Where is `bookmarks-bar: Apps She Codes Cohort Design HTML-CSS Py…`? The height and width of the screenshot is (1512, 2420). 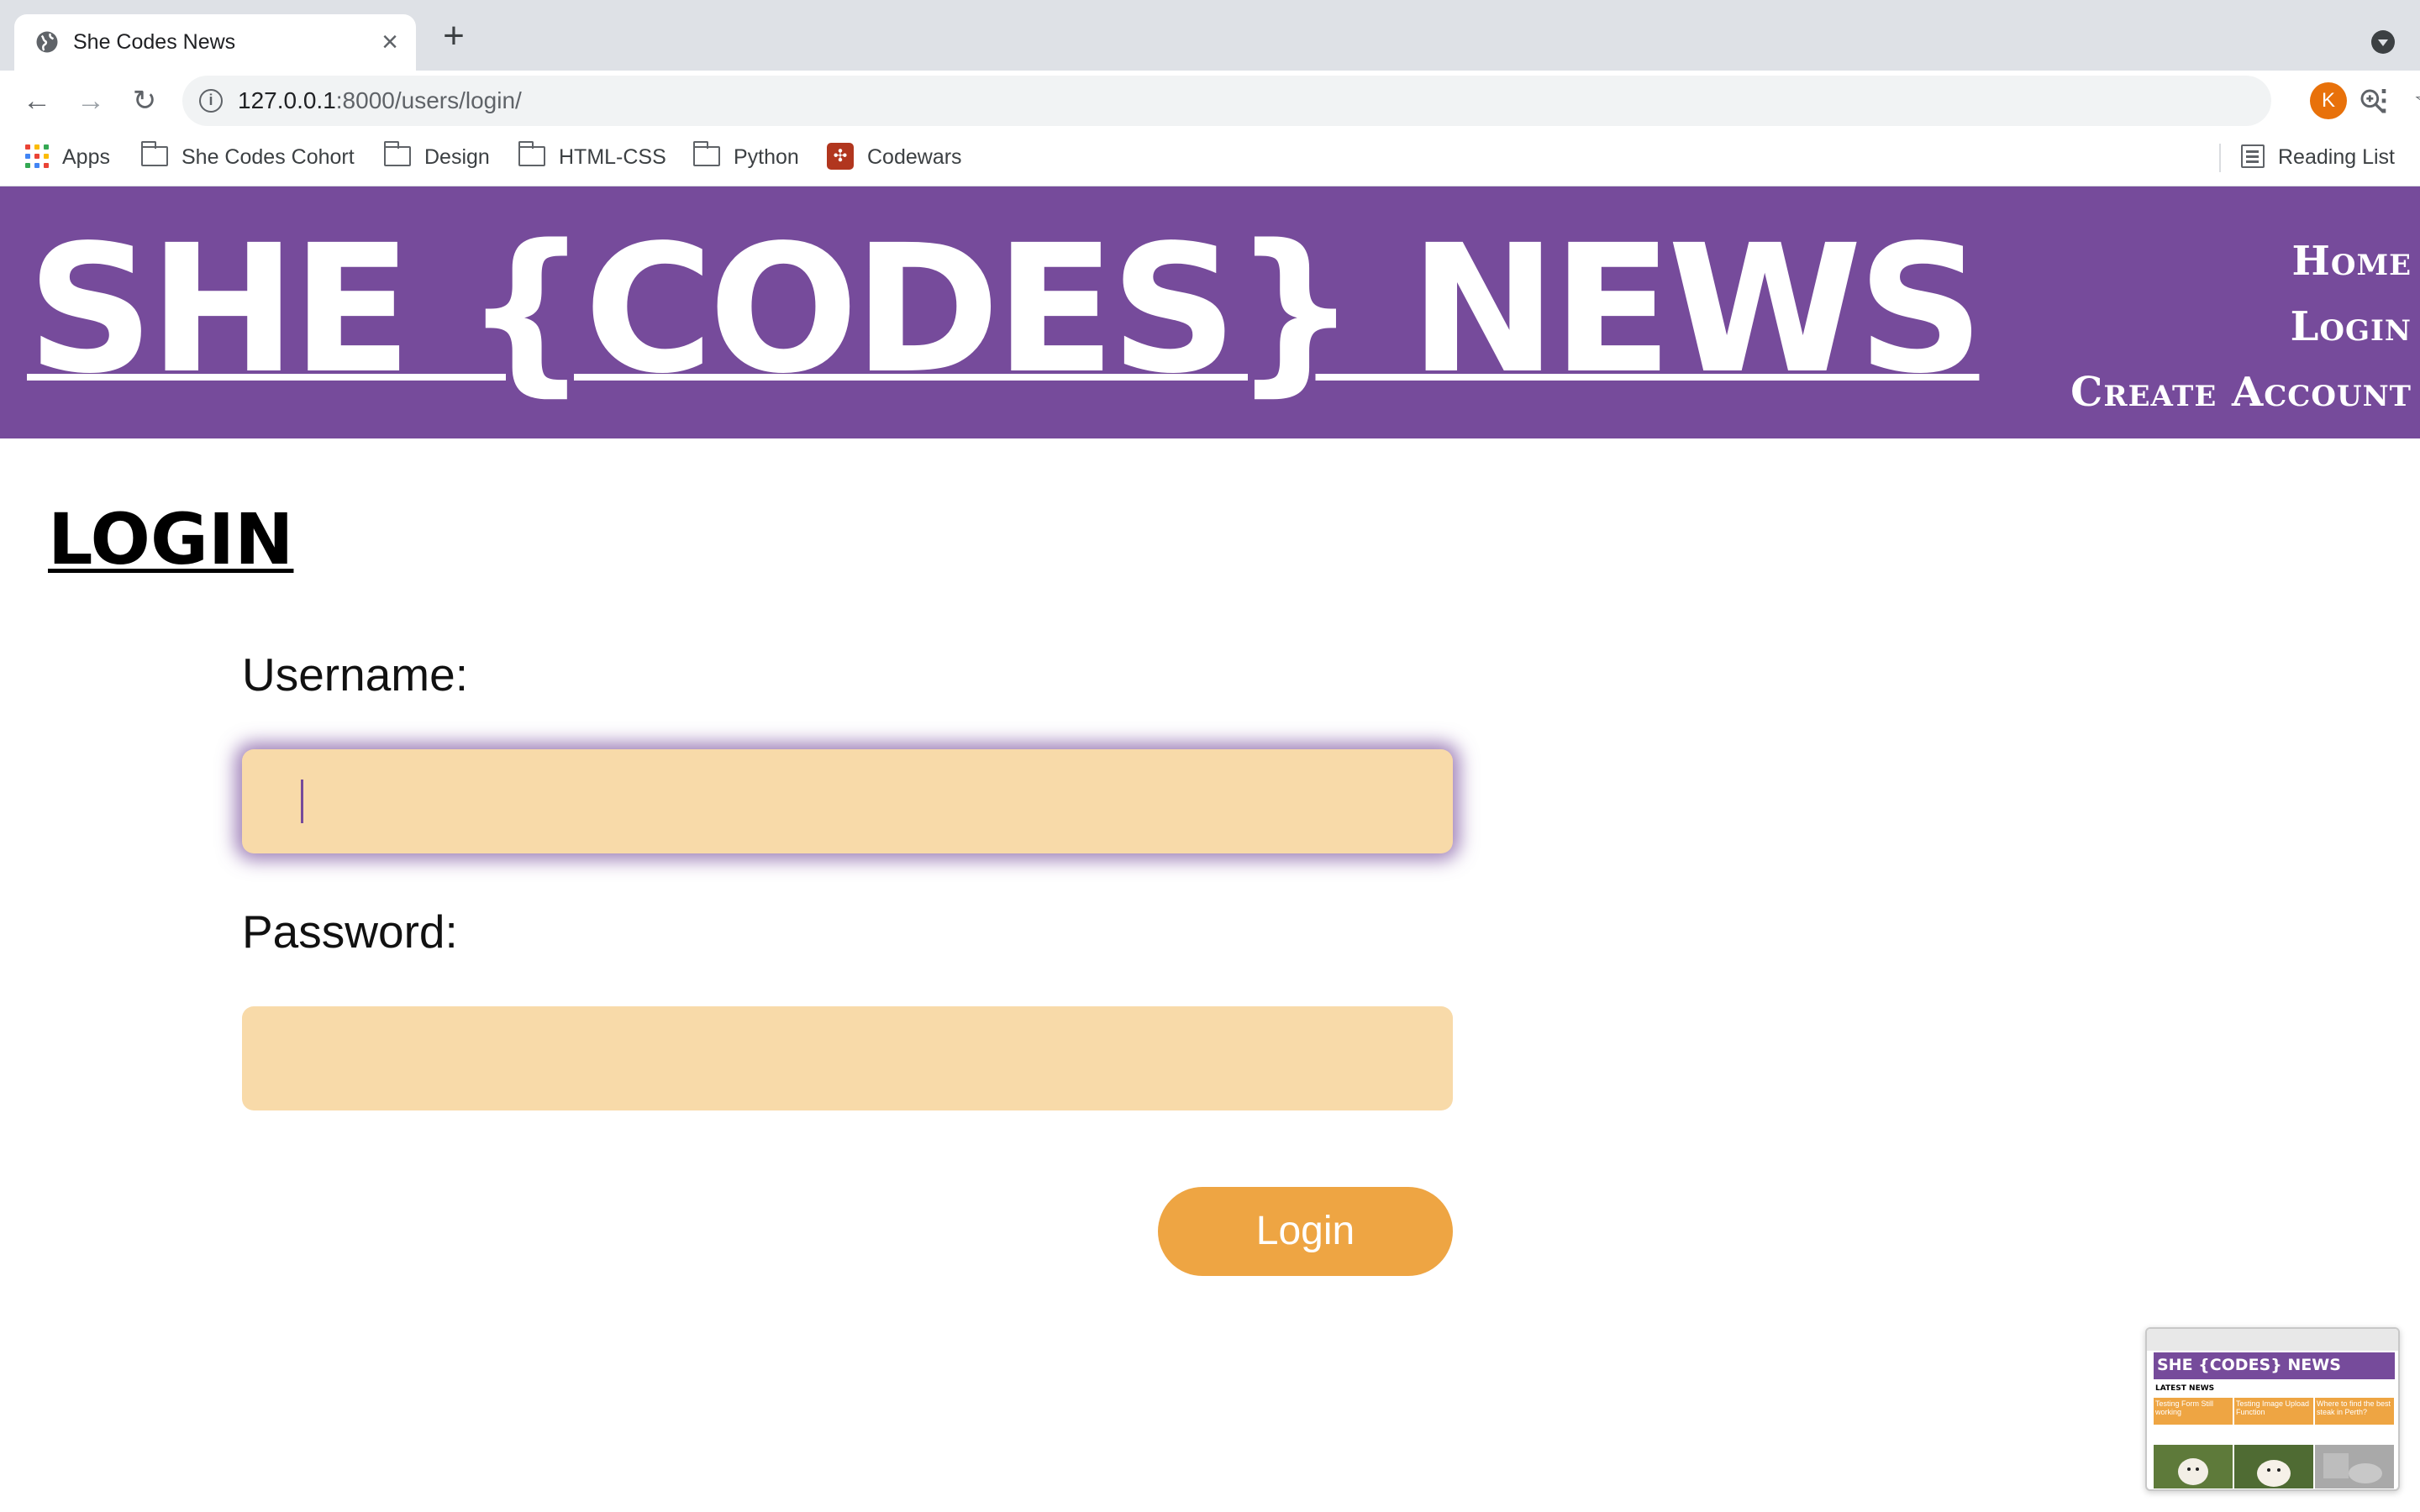
bookmarks-bar: Apps She Codes Cohort Design HTML-CSS Py… is located at coordinates (1210, 159).